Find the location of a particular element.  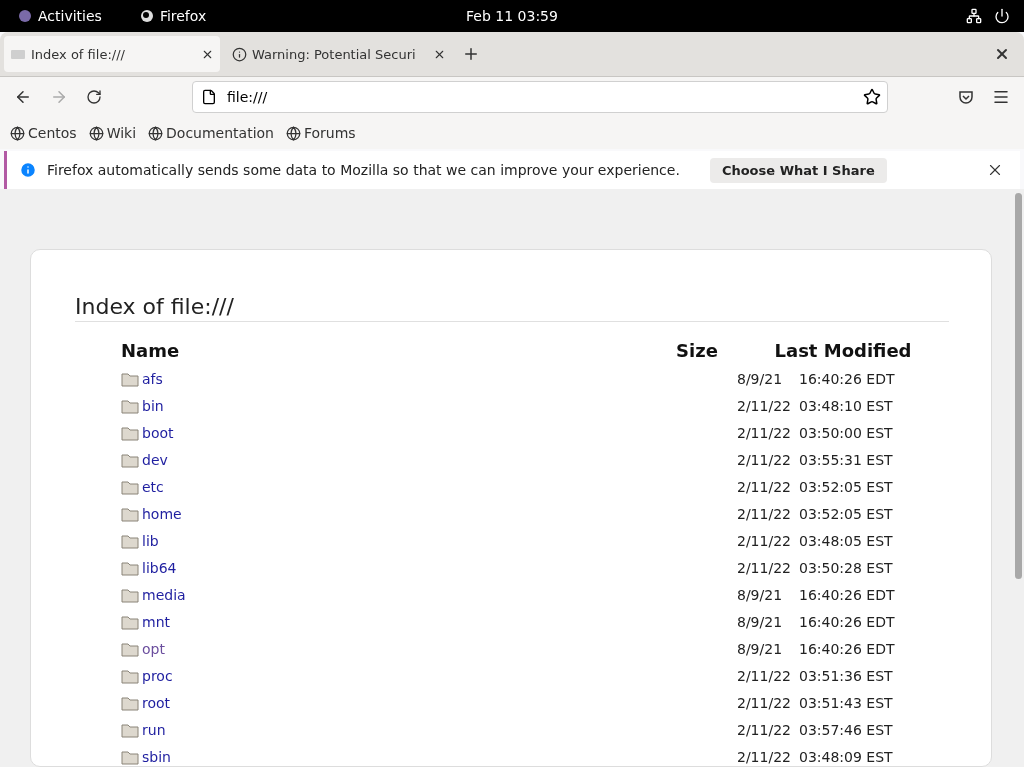

star-icon is located at coordinates (872, 97).